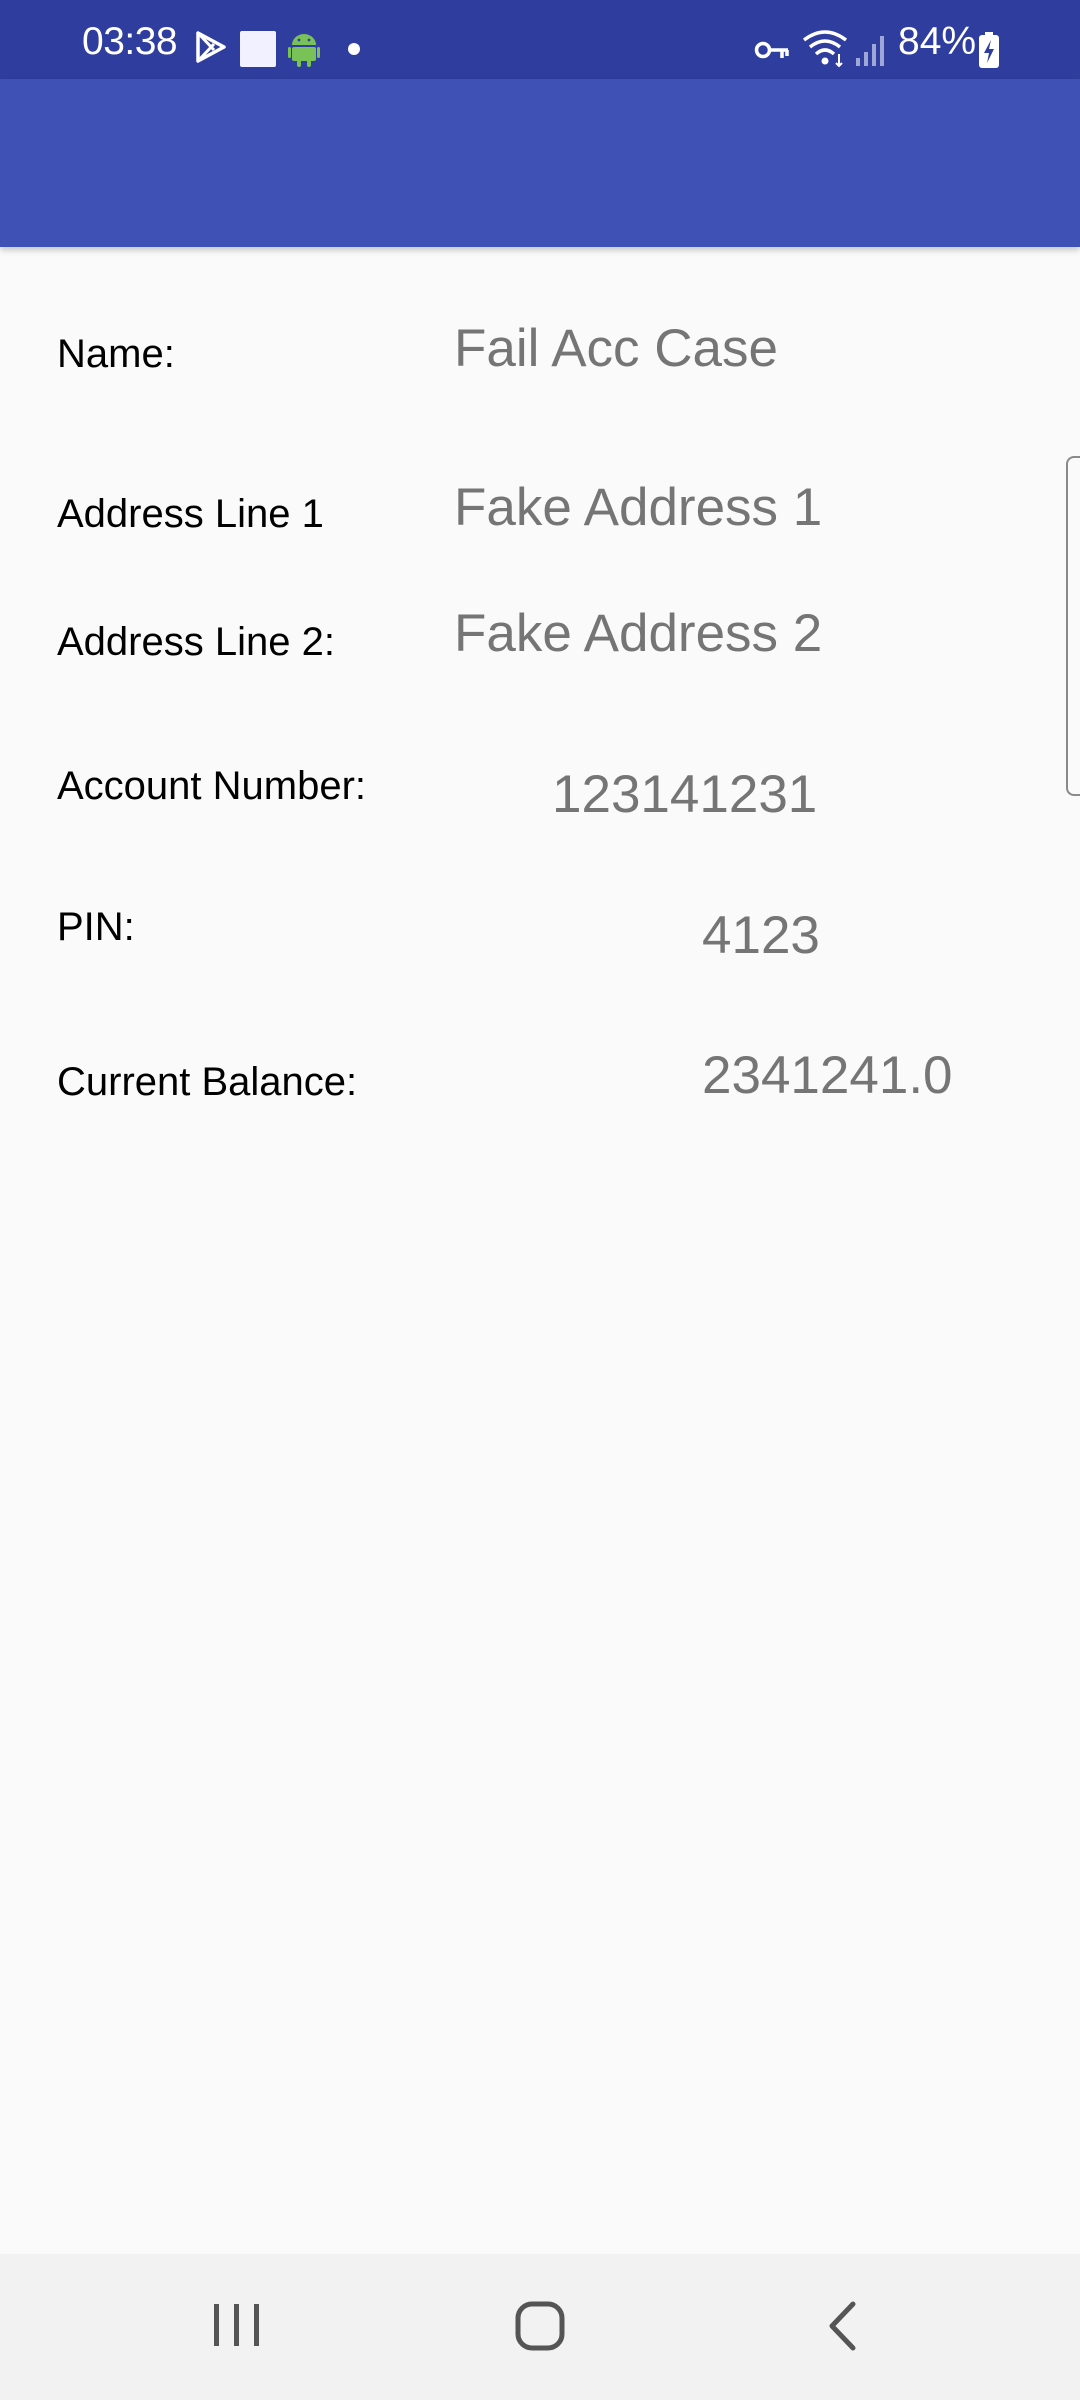  Describe the element at coordinates (211, 47) in the screenshot. I see `play-store-icon` at that location.